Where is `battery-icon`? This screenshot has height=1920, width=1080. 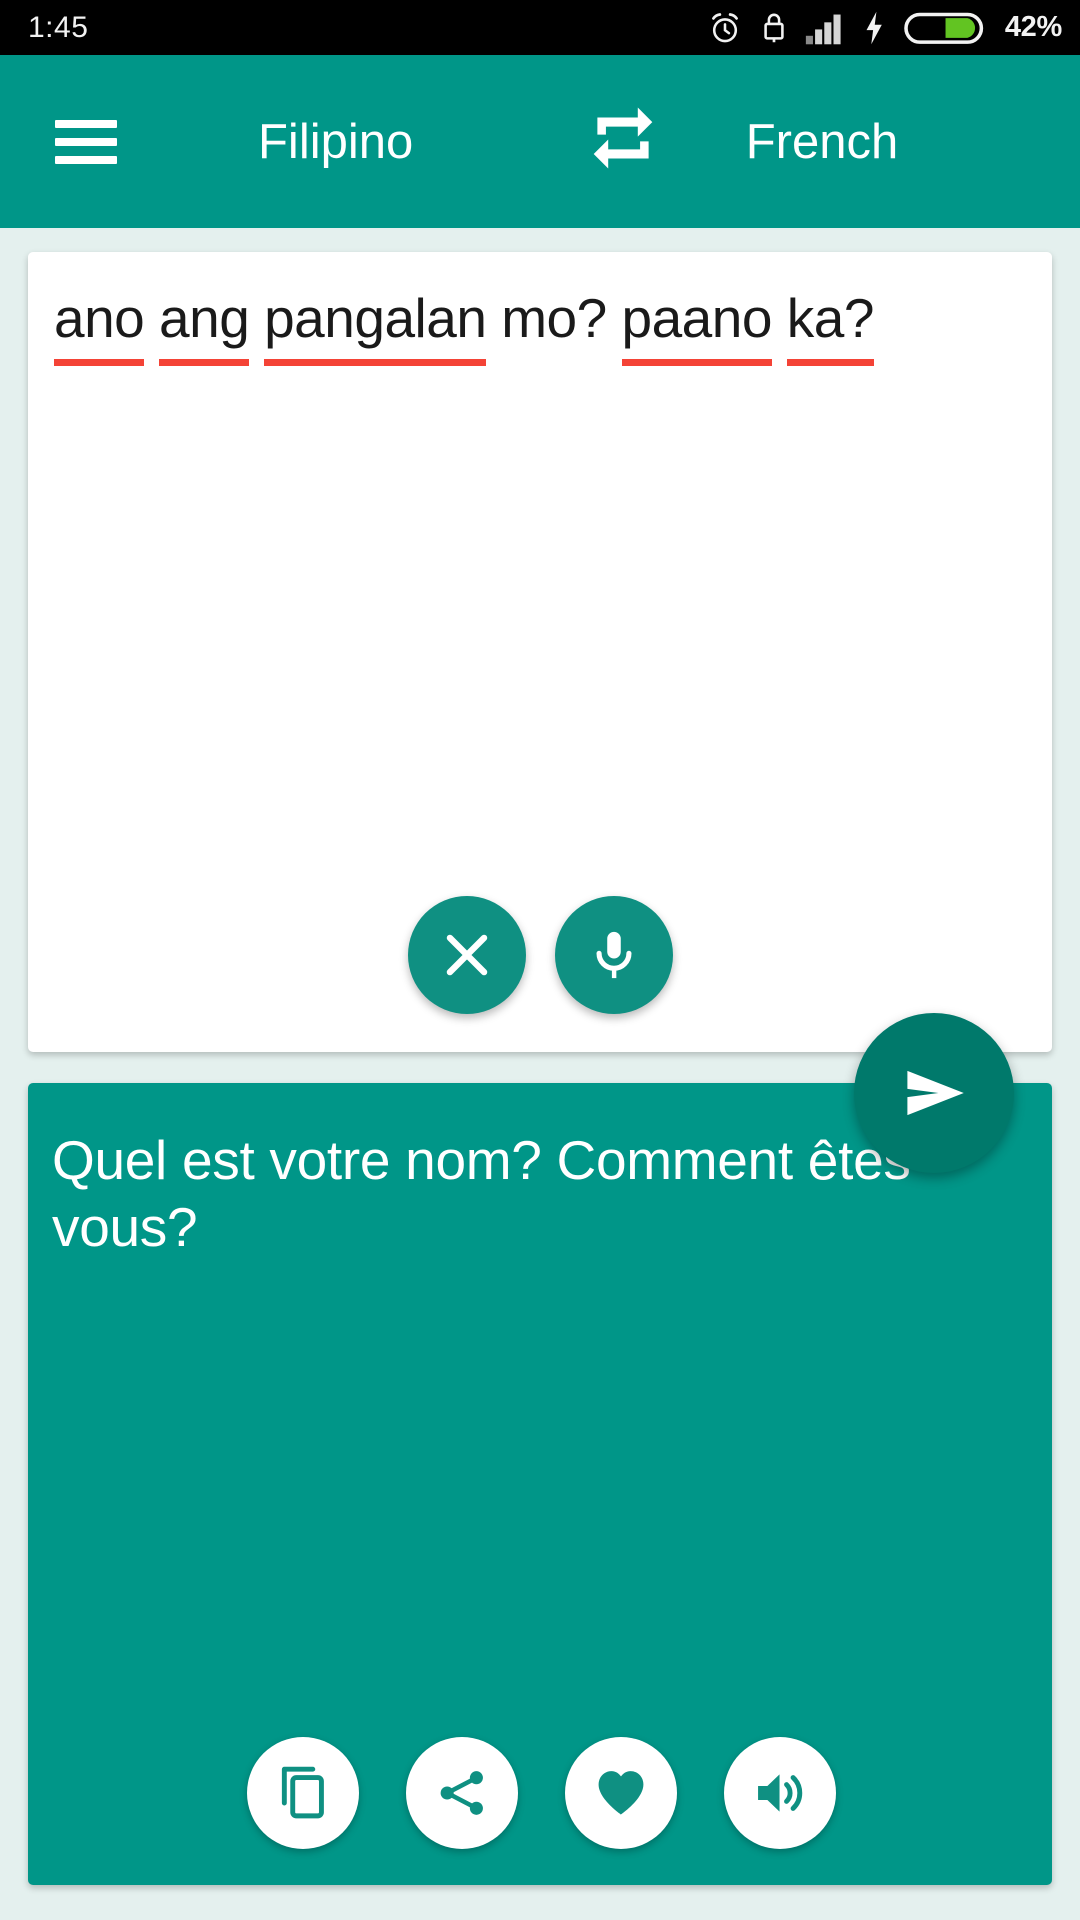 battery-icon is located at coordinates (943, 28).